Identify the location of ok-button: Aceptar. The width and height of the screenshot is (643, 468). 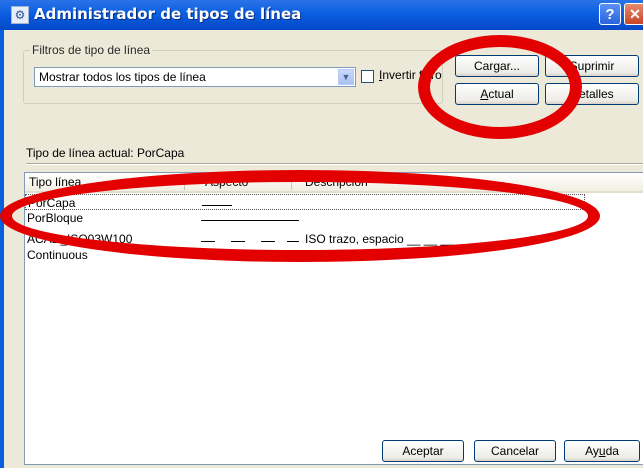
(423, 451).